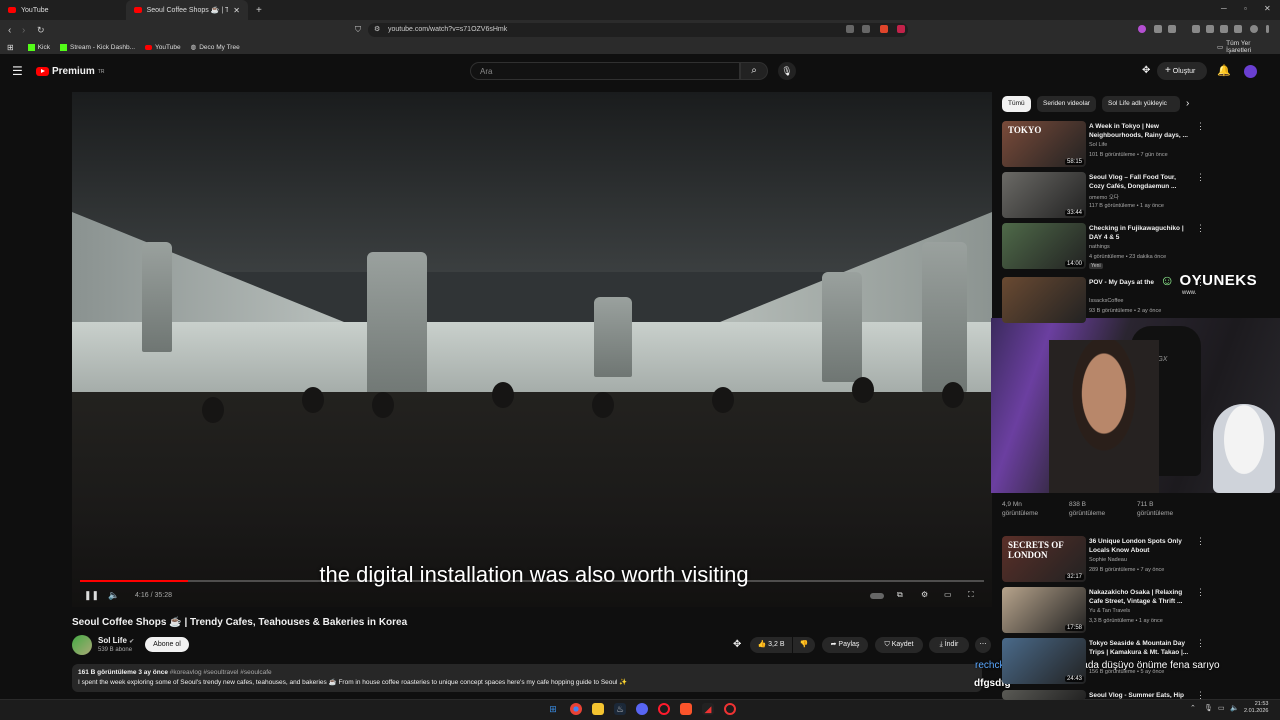  What do you see at coordinates (82, 645) in the screenshot?
I see `channel-avatar` at bounding box center [82, 645].